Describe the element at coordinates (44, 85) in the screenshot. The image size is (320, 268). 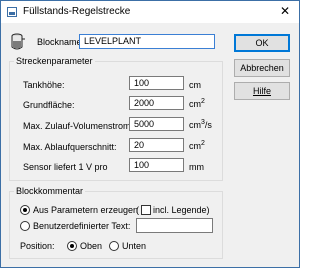
I see `tank-height-label: Tankhöhe:` at that location.